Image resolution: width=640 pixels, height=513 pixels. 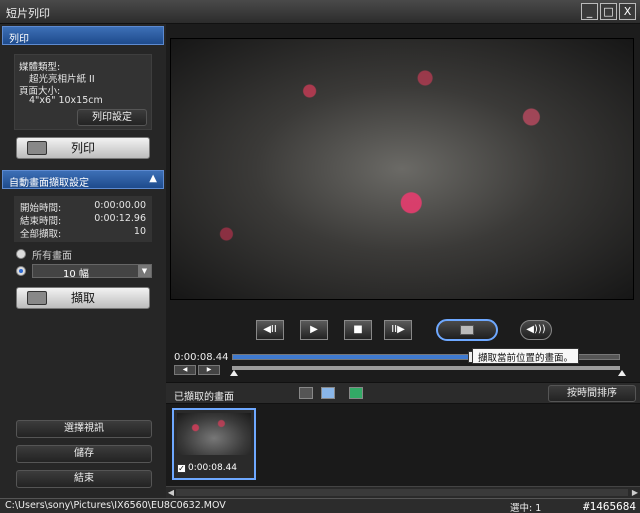 What do you see at coordinates (41, 208) in the screenshot?
I see `start-time-label: 開始時間:` at bounding box center [41, 208].